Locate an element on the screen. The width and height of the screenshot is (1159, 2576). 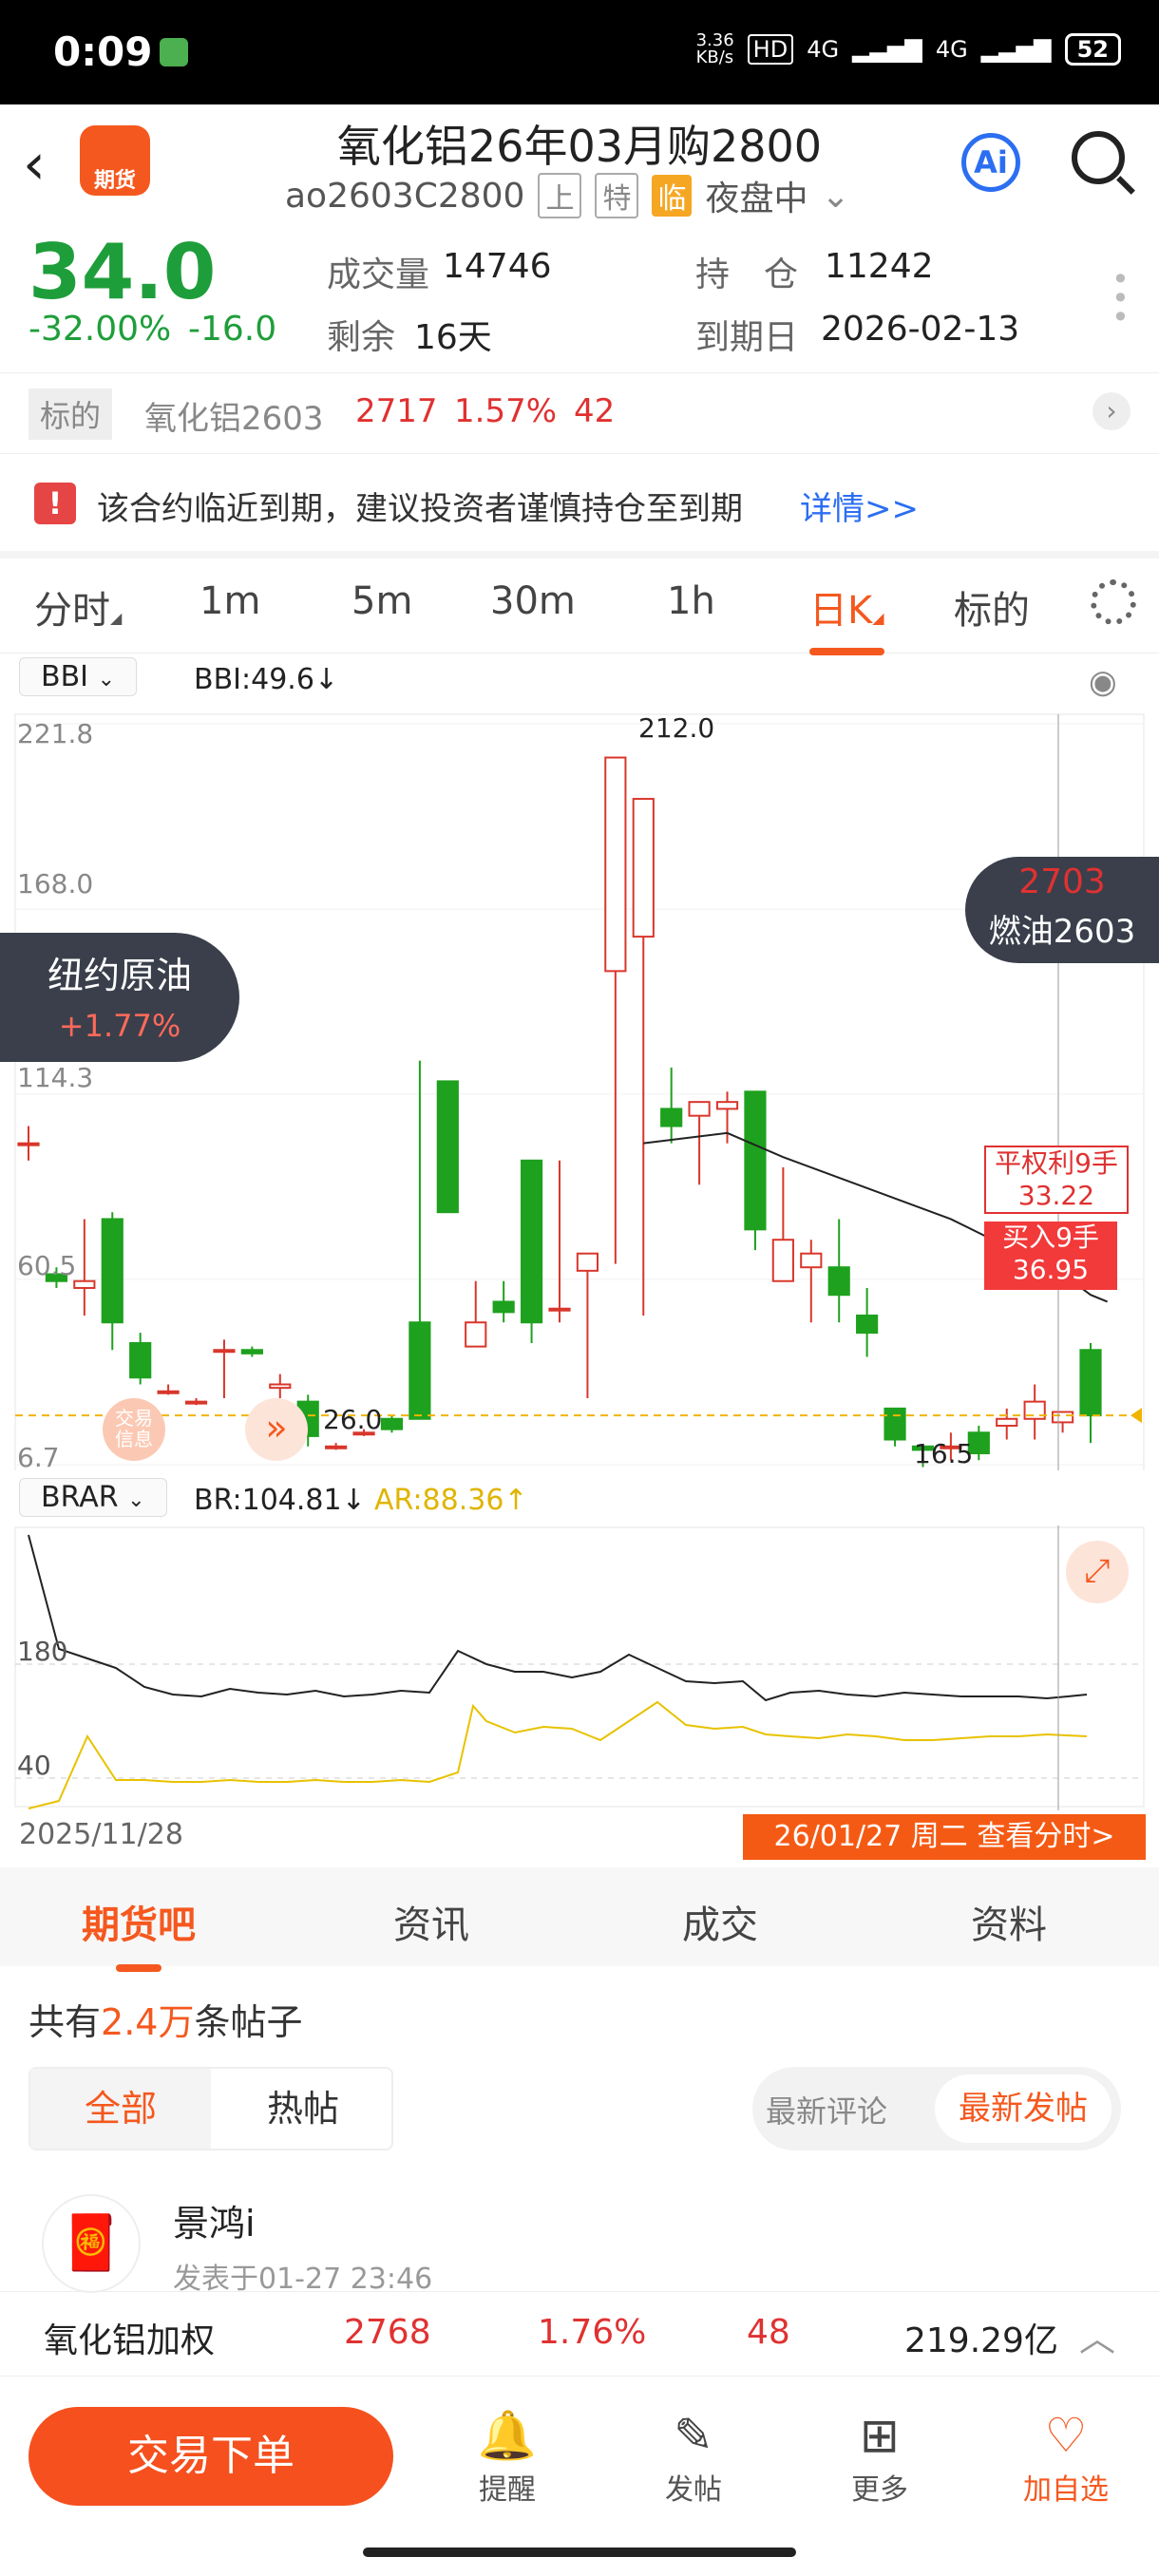
days-left-label: 剩余 is located at coordinates (361, 337).